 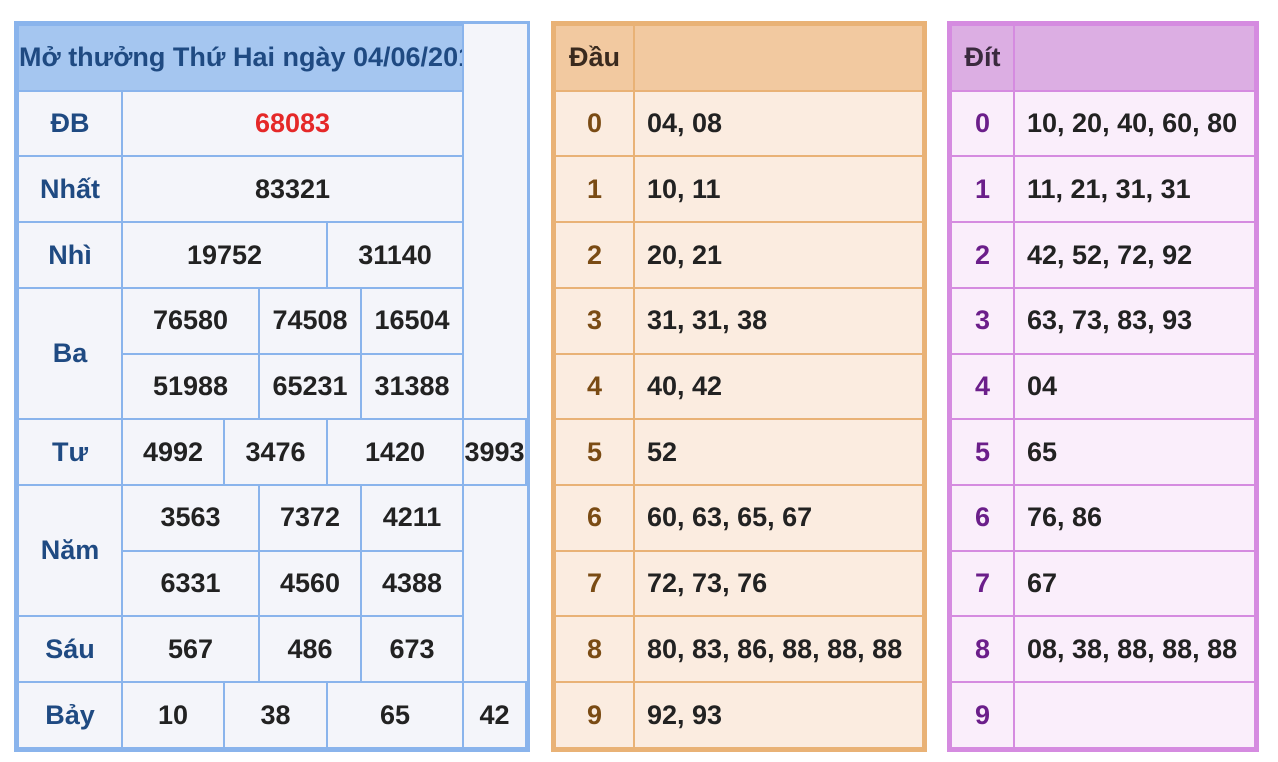 I want to click on dau-row: 5 52, so click(x=739, y=452).